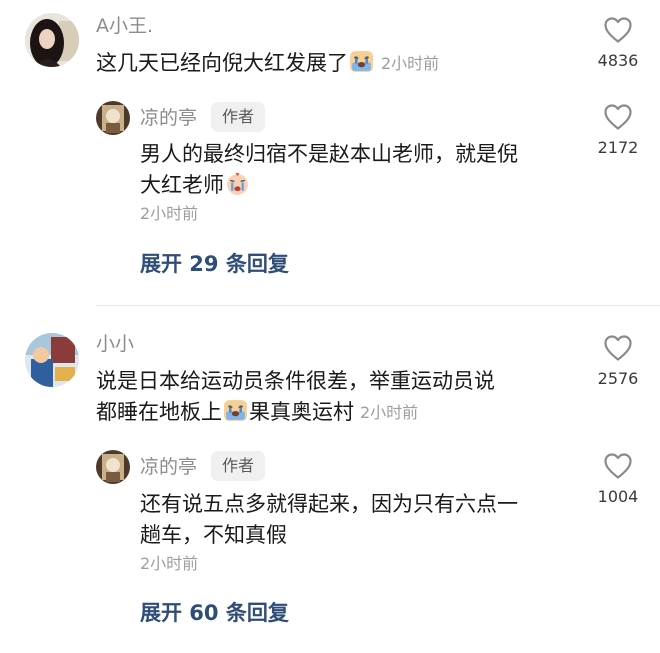  I want to click on comment-line: 都睡在地板上, so click(159, 412).